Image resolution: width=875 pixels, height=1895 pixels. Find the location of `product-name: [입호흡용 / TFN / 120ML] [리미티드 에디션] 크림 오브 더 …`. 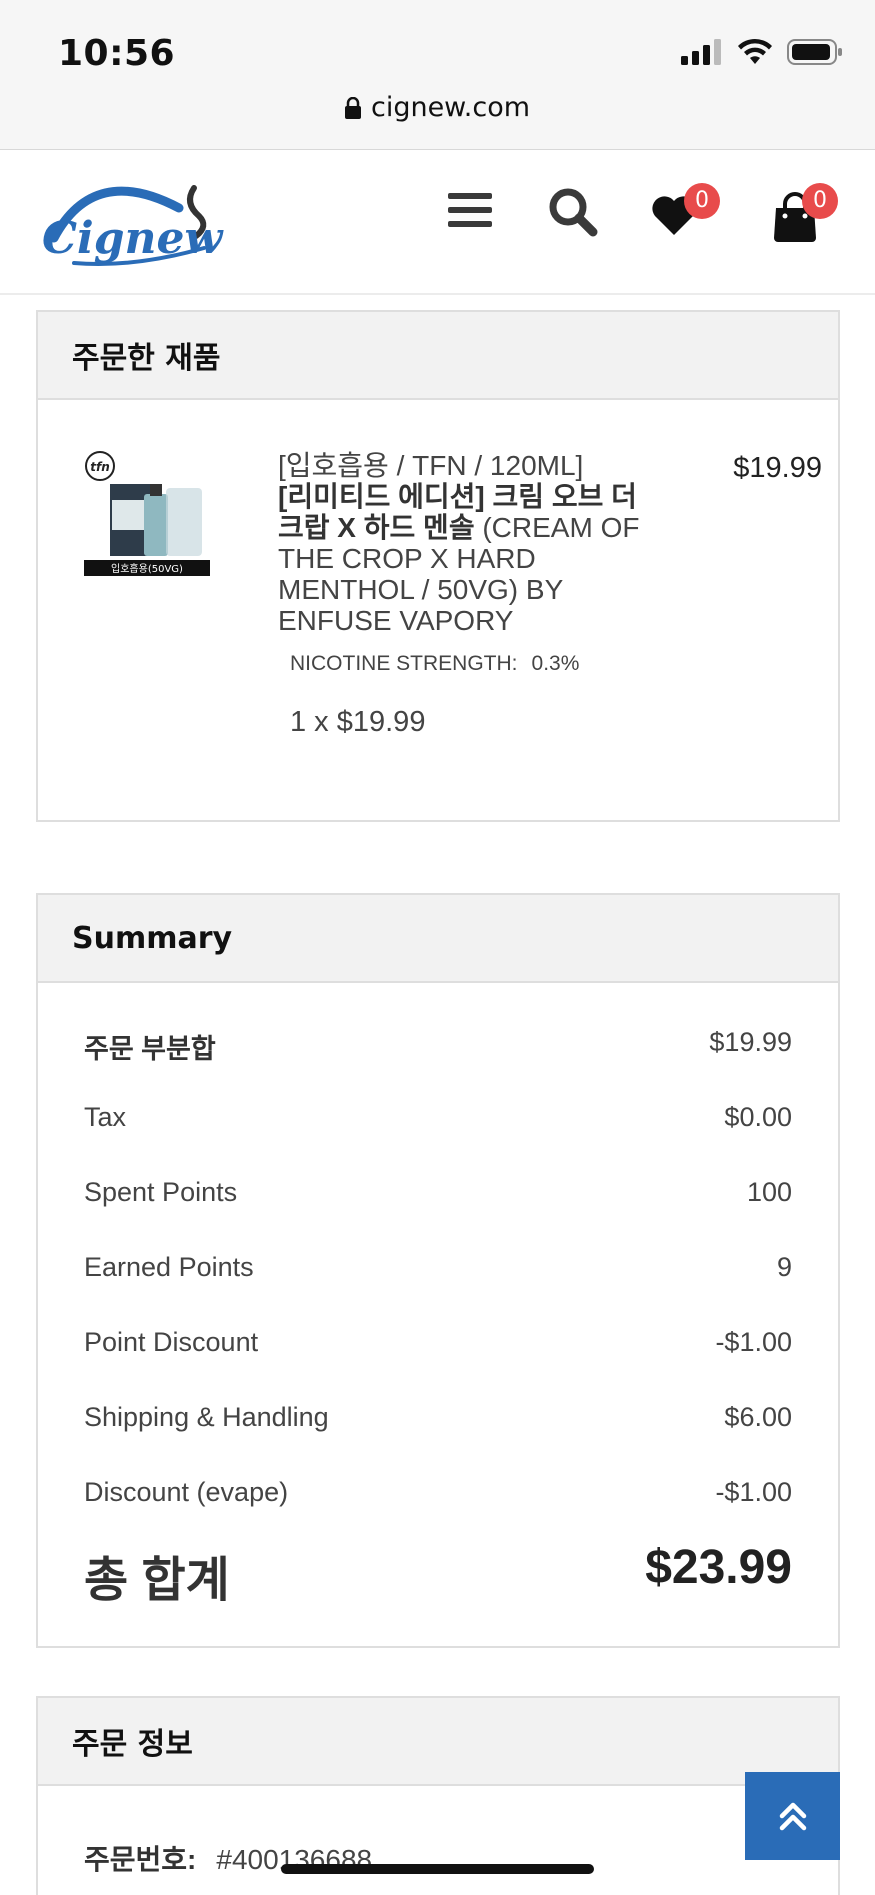

product-name: [입호흡용 / TFN / 120ML] [리미티드 에디션] 크림 오브 더 … is located at coordinates (468, 543).